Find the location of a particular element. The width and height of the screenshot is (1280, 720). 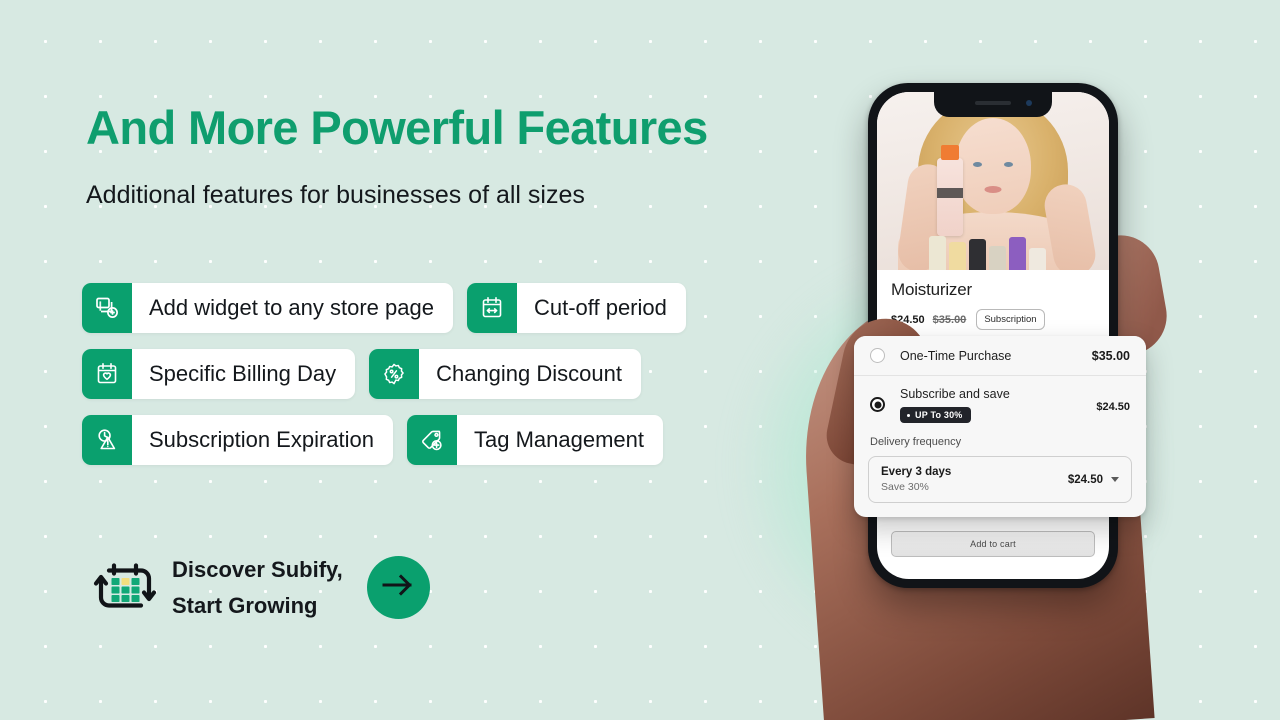

phone-notch is located at coordinates (993, 104).